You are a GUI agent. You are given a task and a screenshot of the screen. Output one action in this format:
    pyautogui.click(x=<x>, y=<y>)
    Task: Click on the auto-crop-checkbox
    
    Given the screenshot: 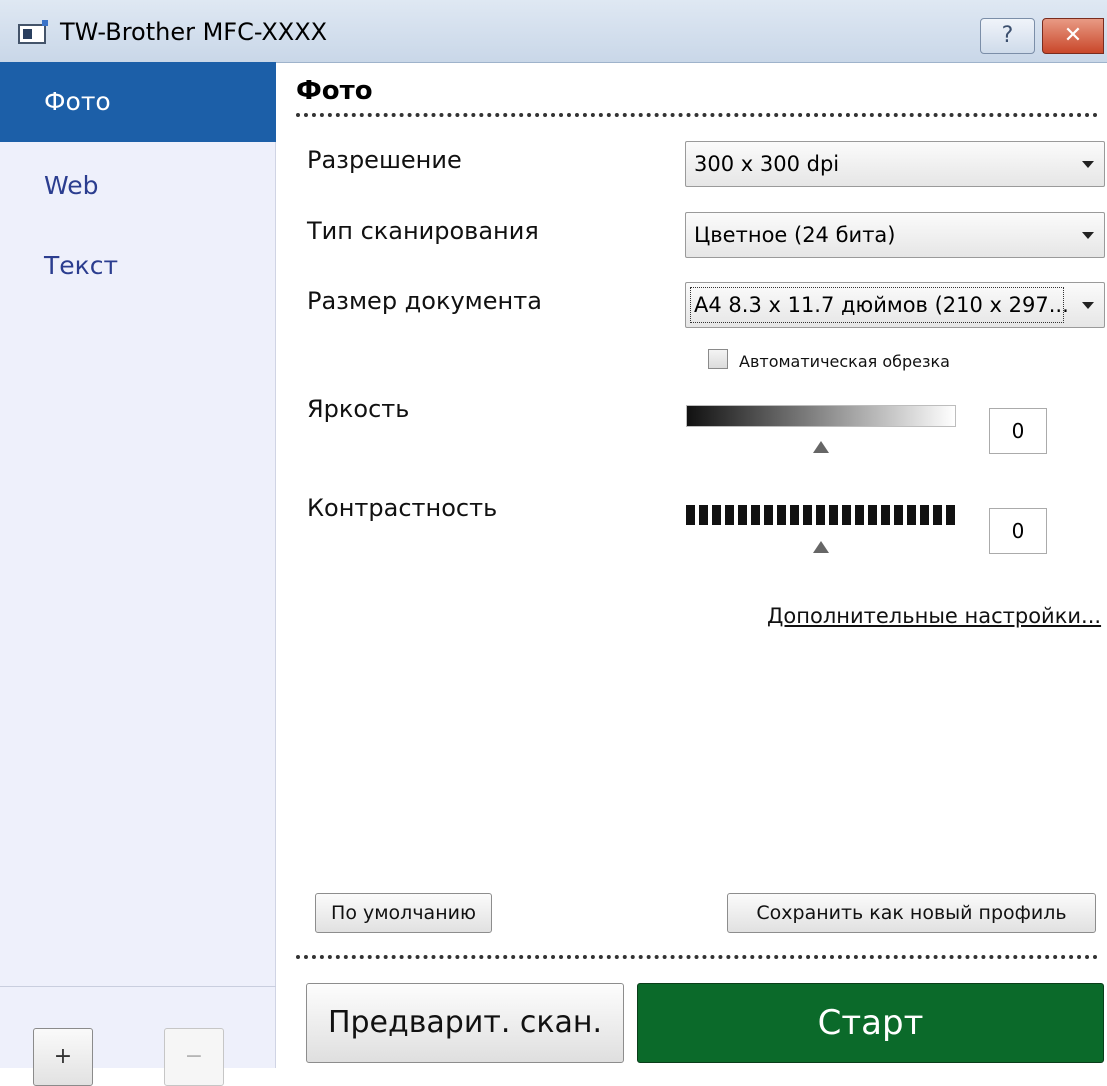 What is the action you would take?
    pyautogui.click(x=718, y=359)
    